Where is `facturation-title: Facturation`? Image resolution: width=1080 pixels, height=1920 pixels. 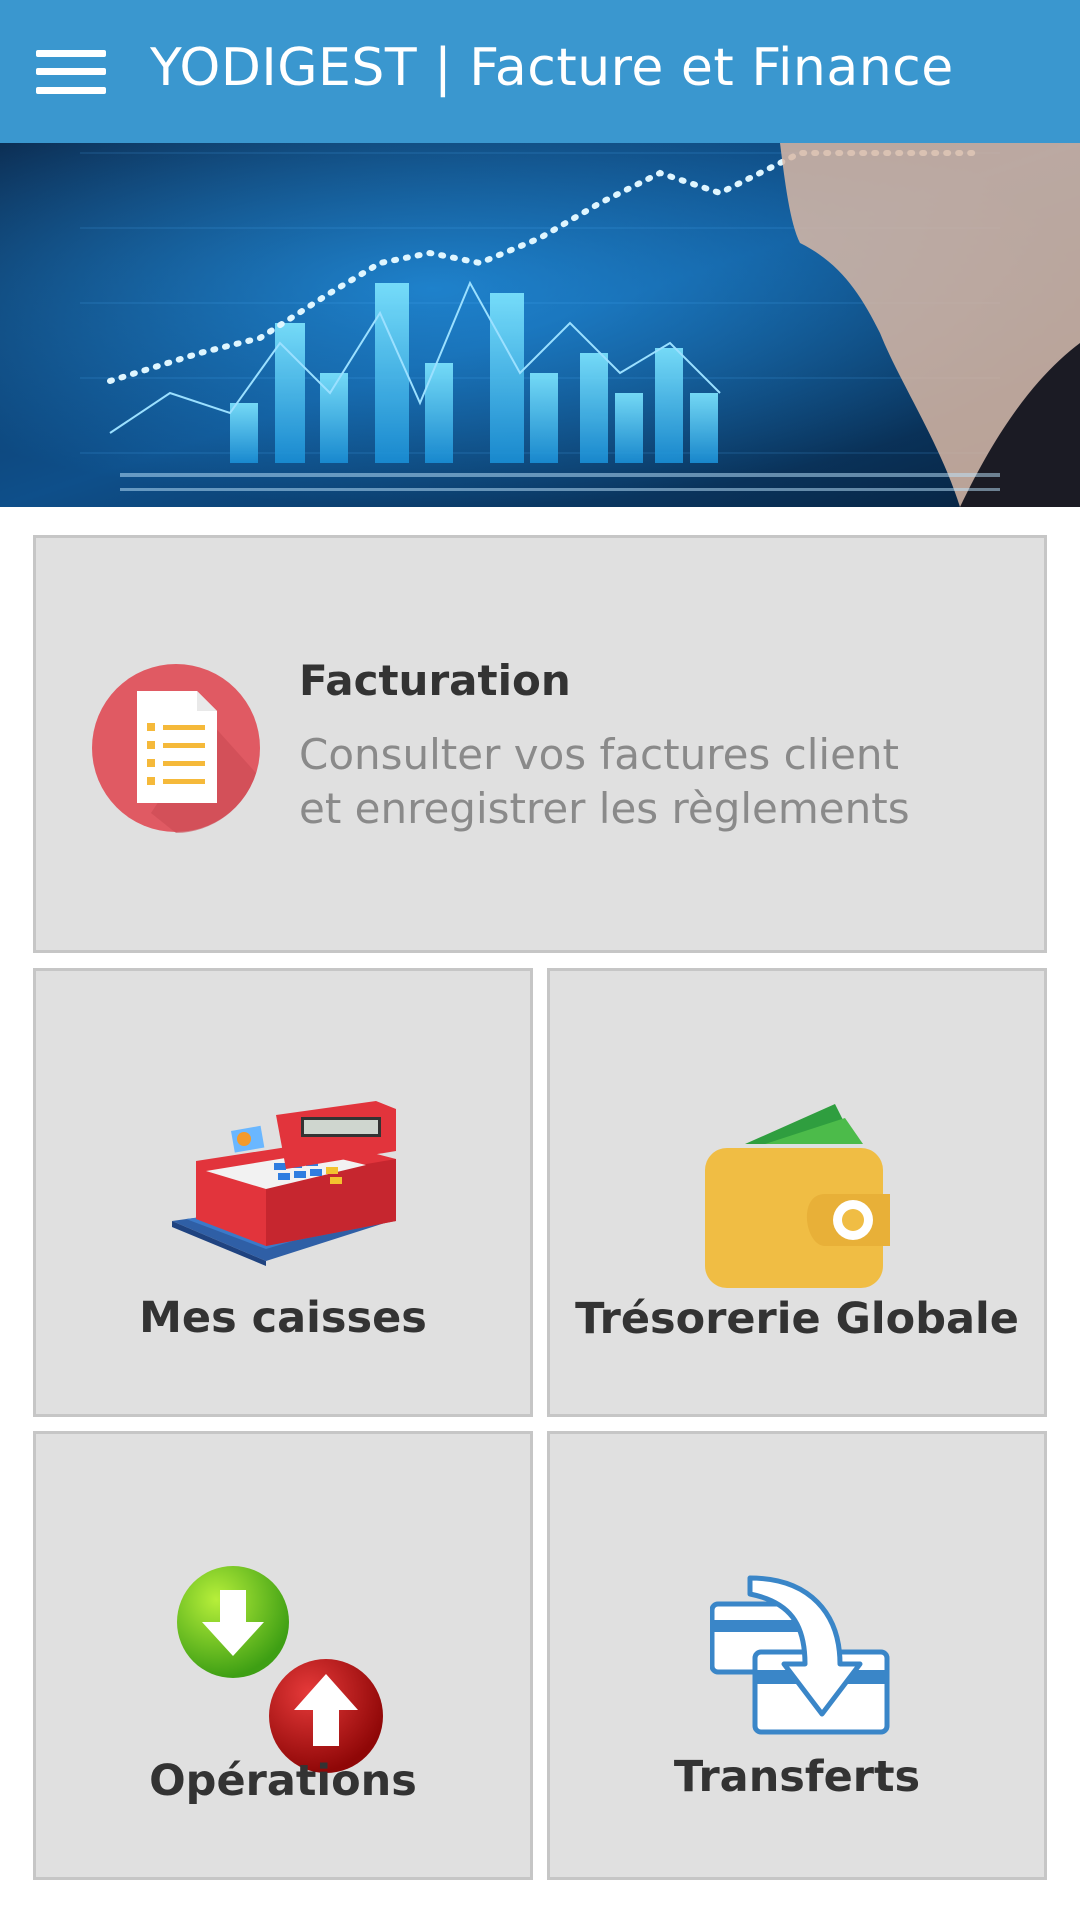
facturation-title: Facturation is located at coordinates (435, 680).